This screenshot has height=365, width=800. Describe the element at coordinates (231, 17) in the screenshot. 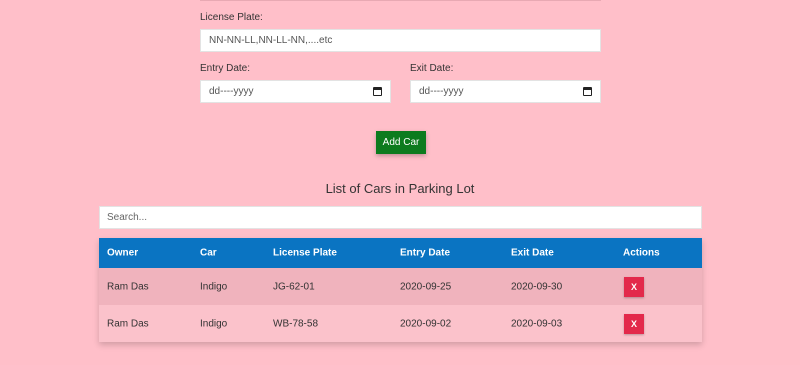

I see `license-plate-label: License Plate:` at that location.